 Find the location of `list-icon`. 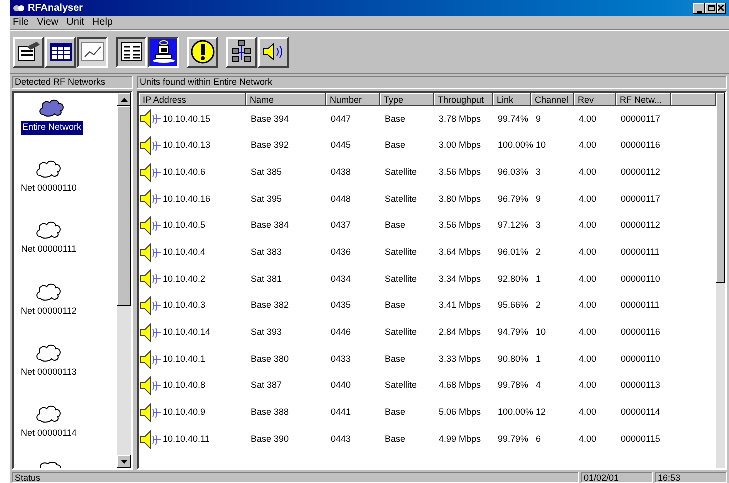

list-icon is located at coordinates (131, 52).